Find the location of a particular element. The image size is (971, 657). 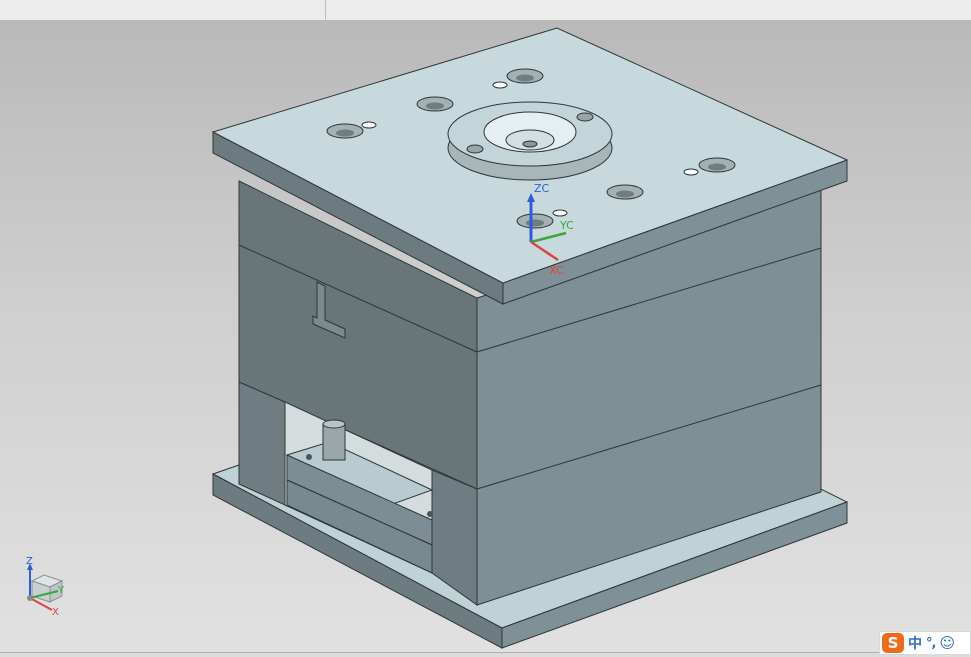

ring-screw-hole-left is located at coordinates (475, 149).